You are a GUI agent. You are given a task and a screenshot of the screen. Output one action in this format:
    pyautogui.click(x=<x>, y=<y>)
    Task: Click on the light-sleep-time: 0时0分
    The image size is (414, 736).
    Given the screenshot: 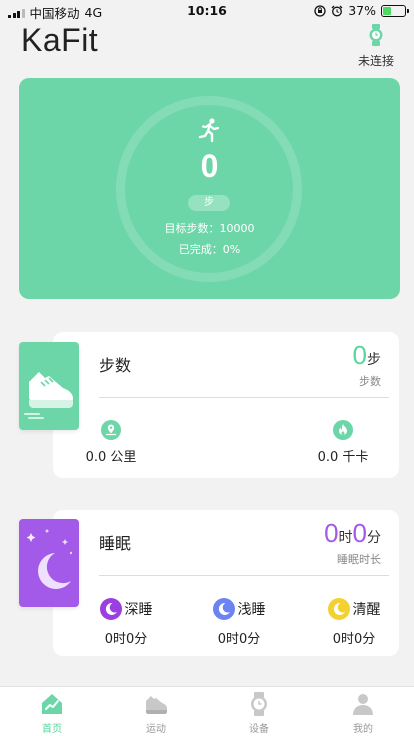 What is the action you would take?
    pyautogui.click(x=239, y=639)
    